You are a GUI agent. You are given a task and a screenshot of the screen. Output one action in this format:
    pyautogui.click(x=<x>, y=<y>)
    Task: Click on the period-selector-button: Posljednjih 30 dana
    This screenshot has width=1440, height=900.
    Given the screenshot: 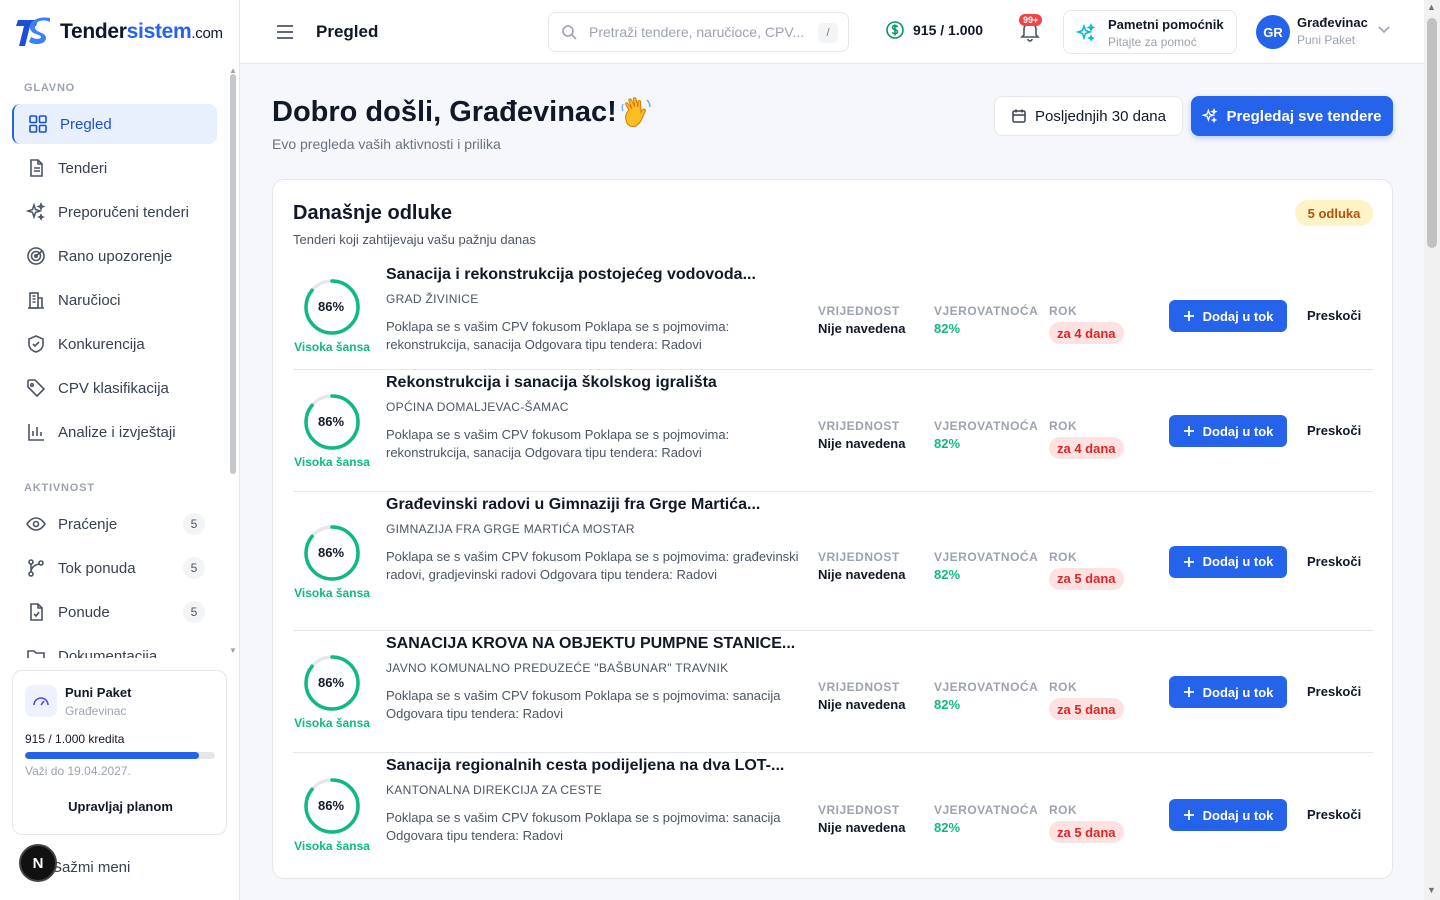 What is the action you would take?
    pyautogui.click(x=1088, y=116)
    